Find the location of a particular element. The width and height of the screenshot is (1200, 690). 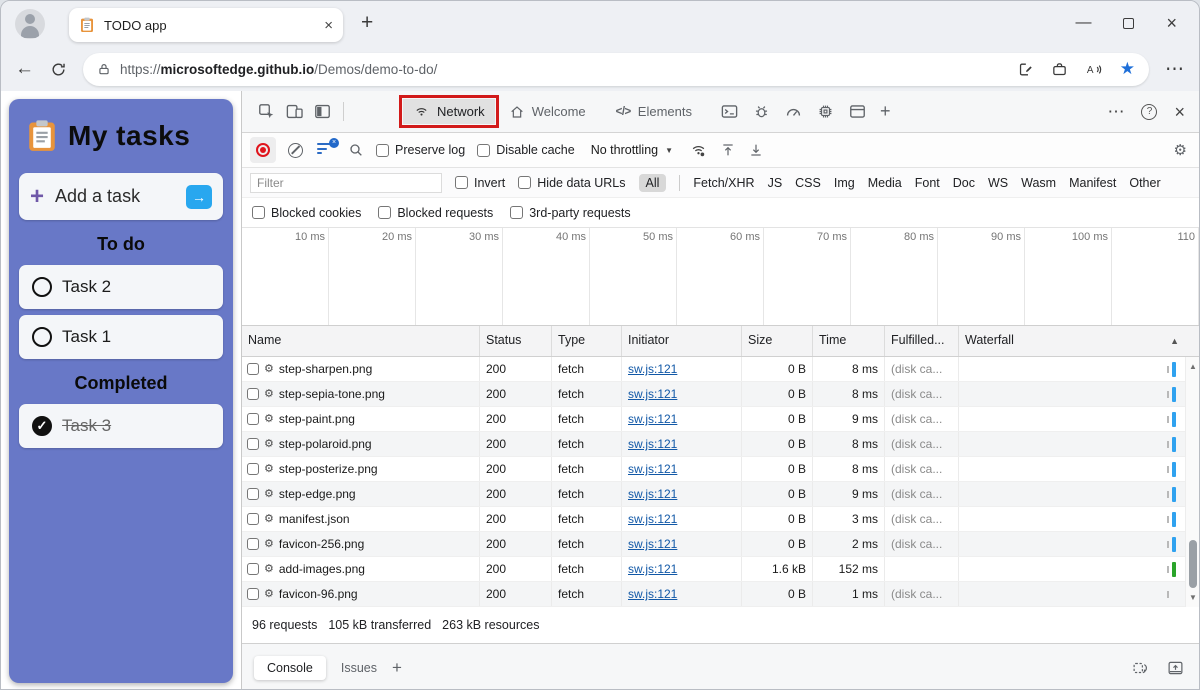

filter-type-all: All is located at coordinates (652, 182).